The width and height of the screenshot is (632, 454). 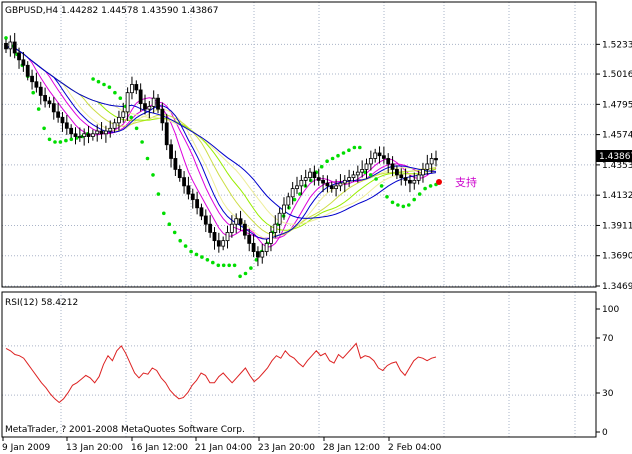 What do you see at coordinates (617, 105) in the screenshot?
I see `price-tick-label: 1.47950` at bounding box center [617, 105].